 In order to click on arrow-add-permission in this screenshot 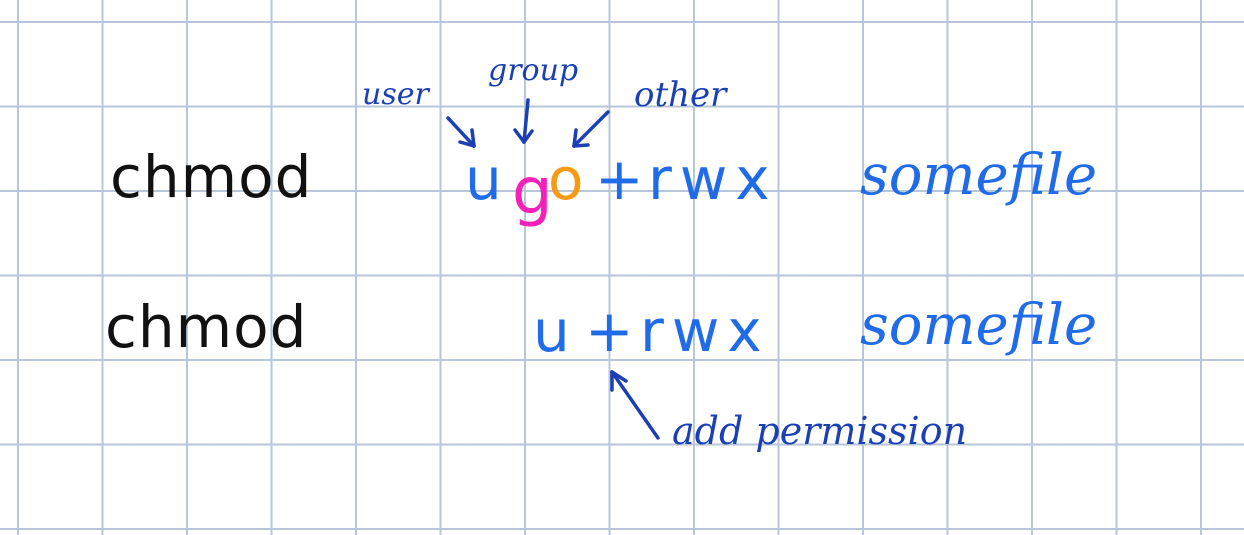, I will do `click(635, 405)`.